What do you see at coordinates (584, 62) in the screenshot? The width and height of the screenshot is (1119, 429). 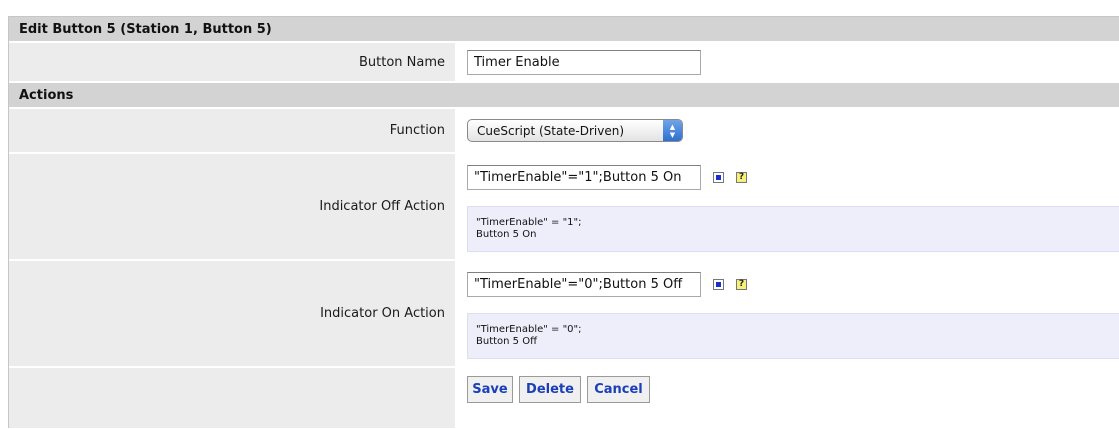 I see `button-name-input: Timer Enable` at bounding box center [584, 62].